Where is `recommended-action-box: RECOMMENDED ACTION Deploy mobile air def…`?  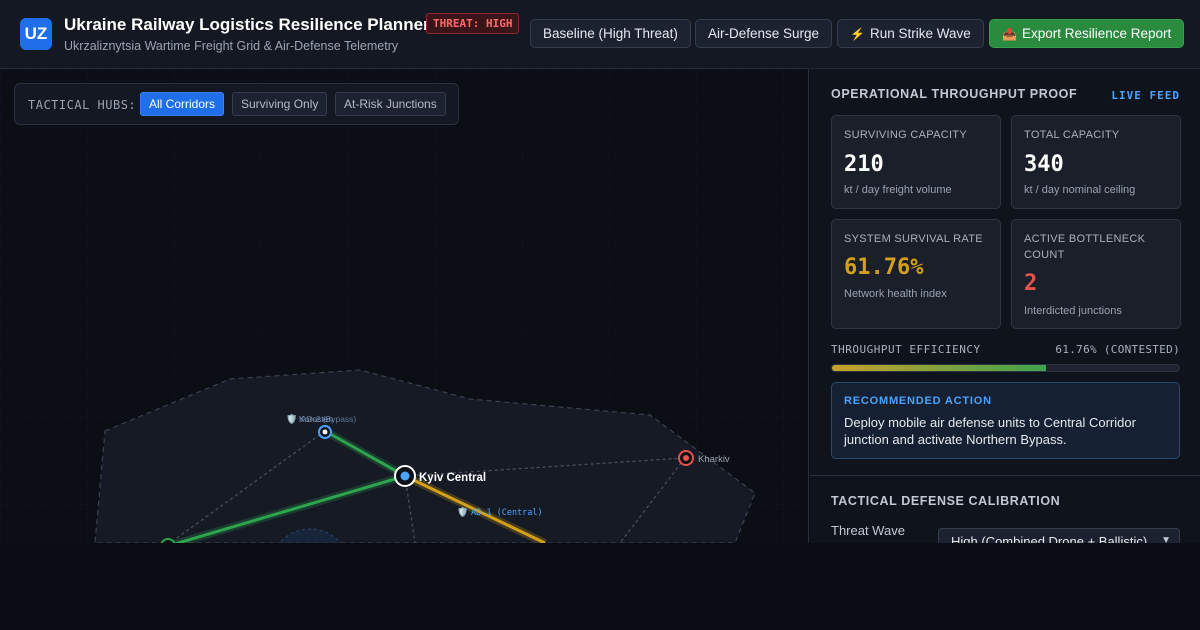
recommended-action-box: RECOMMENDED ACTION Deploy mobile air def… is located at coordinates (1005, 420).